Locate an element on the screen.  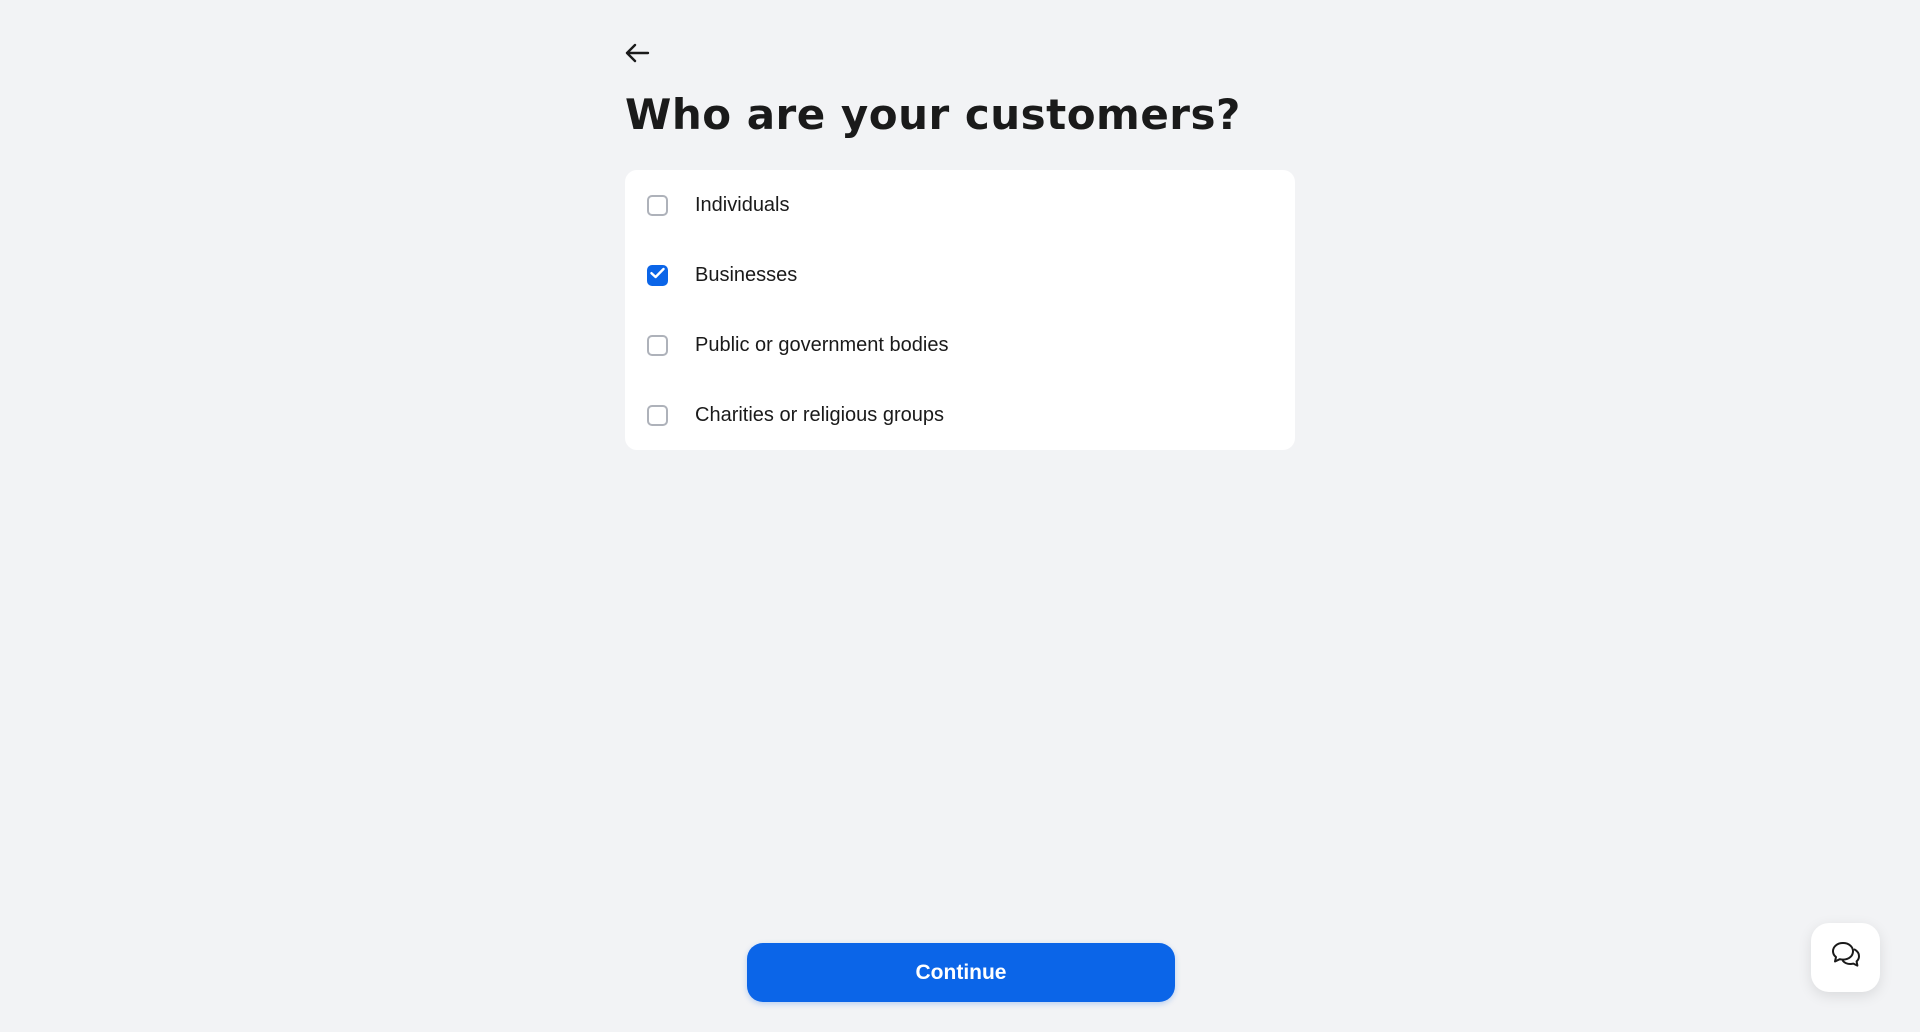
checkmark-icon is located at coordinates (657, 275).